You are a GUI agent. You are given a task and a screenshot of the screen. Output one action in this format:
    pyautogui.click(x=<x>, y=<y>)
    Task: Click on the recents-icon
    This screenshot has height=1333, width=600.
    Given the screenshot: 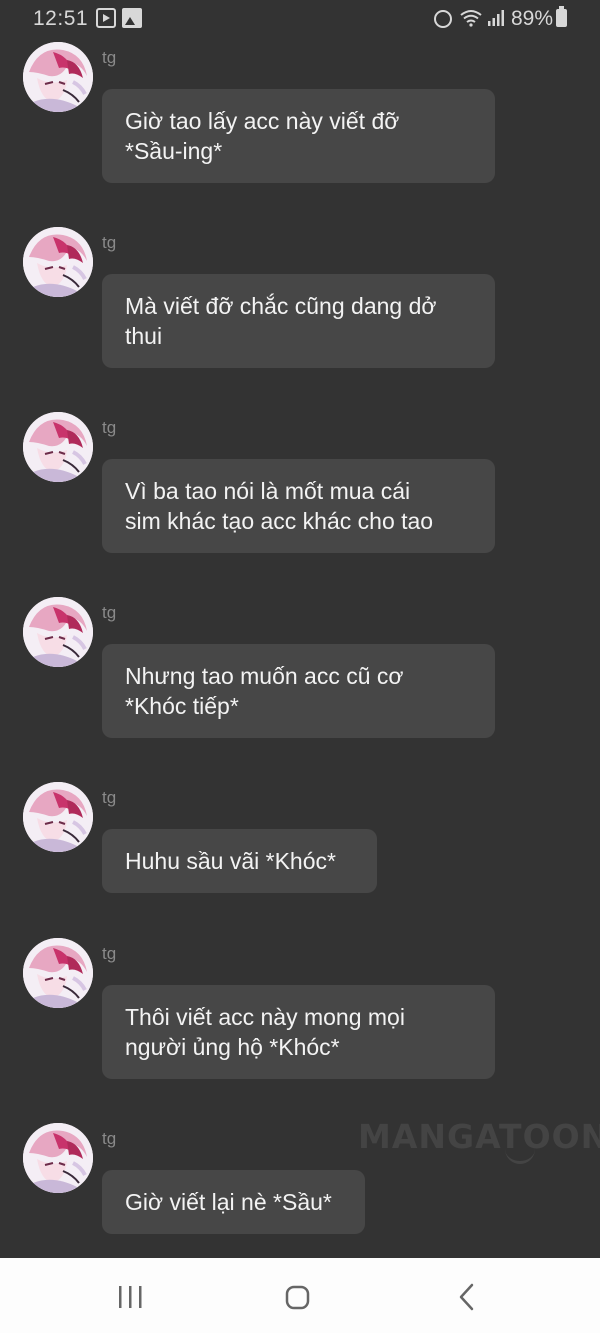 What is the action you would take?
    pyautogui.click(x=130, y=1297)
    